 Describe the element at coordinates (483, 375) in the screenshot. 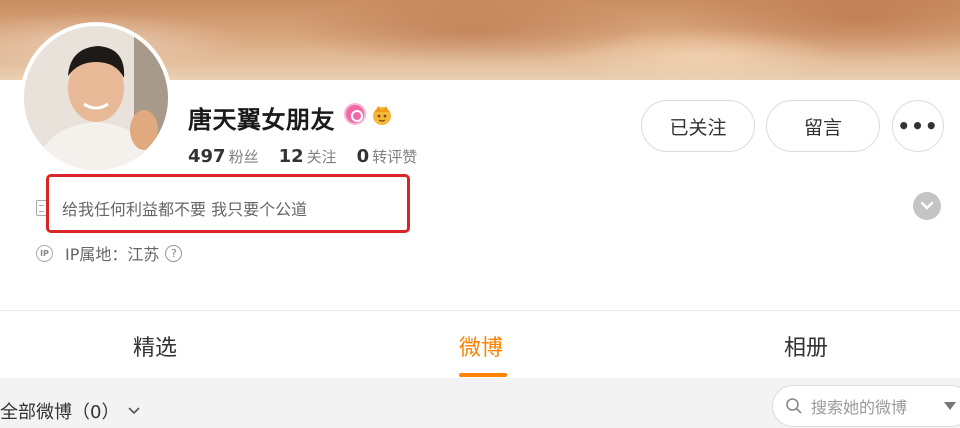

I see `active-tab-indicator` at that location.